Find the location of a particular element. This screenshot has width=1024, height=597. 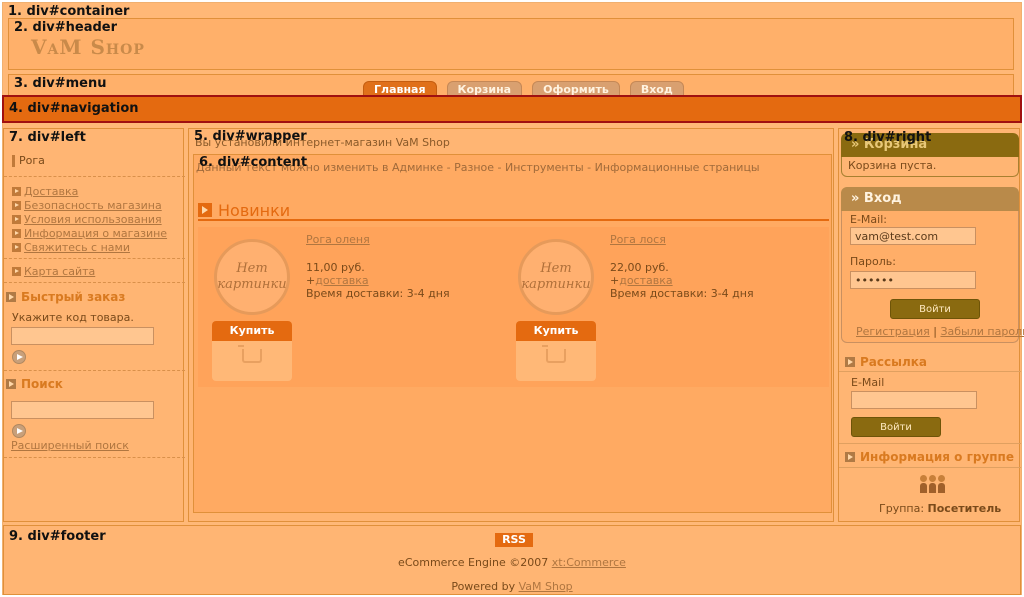

quick-order-heading: Быстрый заказ is located at coordinates (65, 297).